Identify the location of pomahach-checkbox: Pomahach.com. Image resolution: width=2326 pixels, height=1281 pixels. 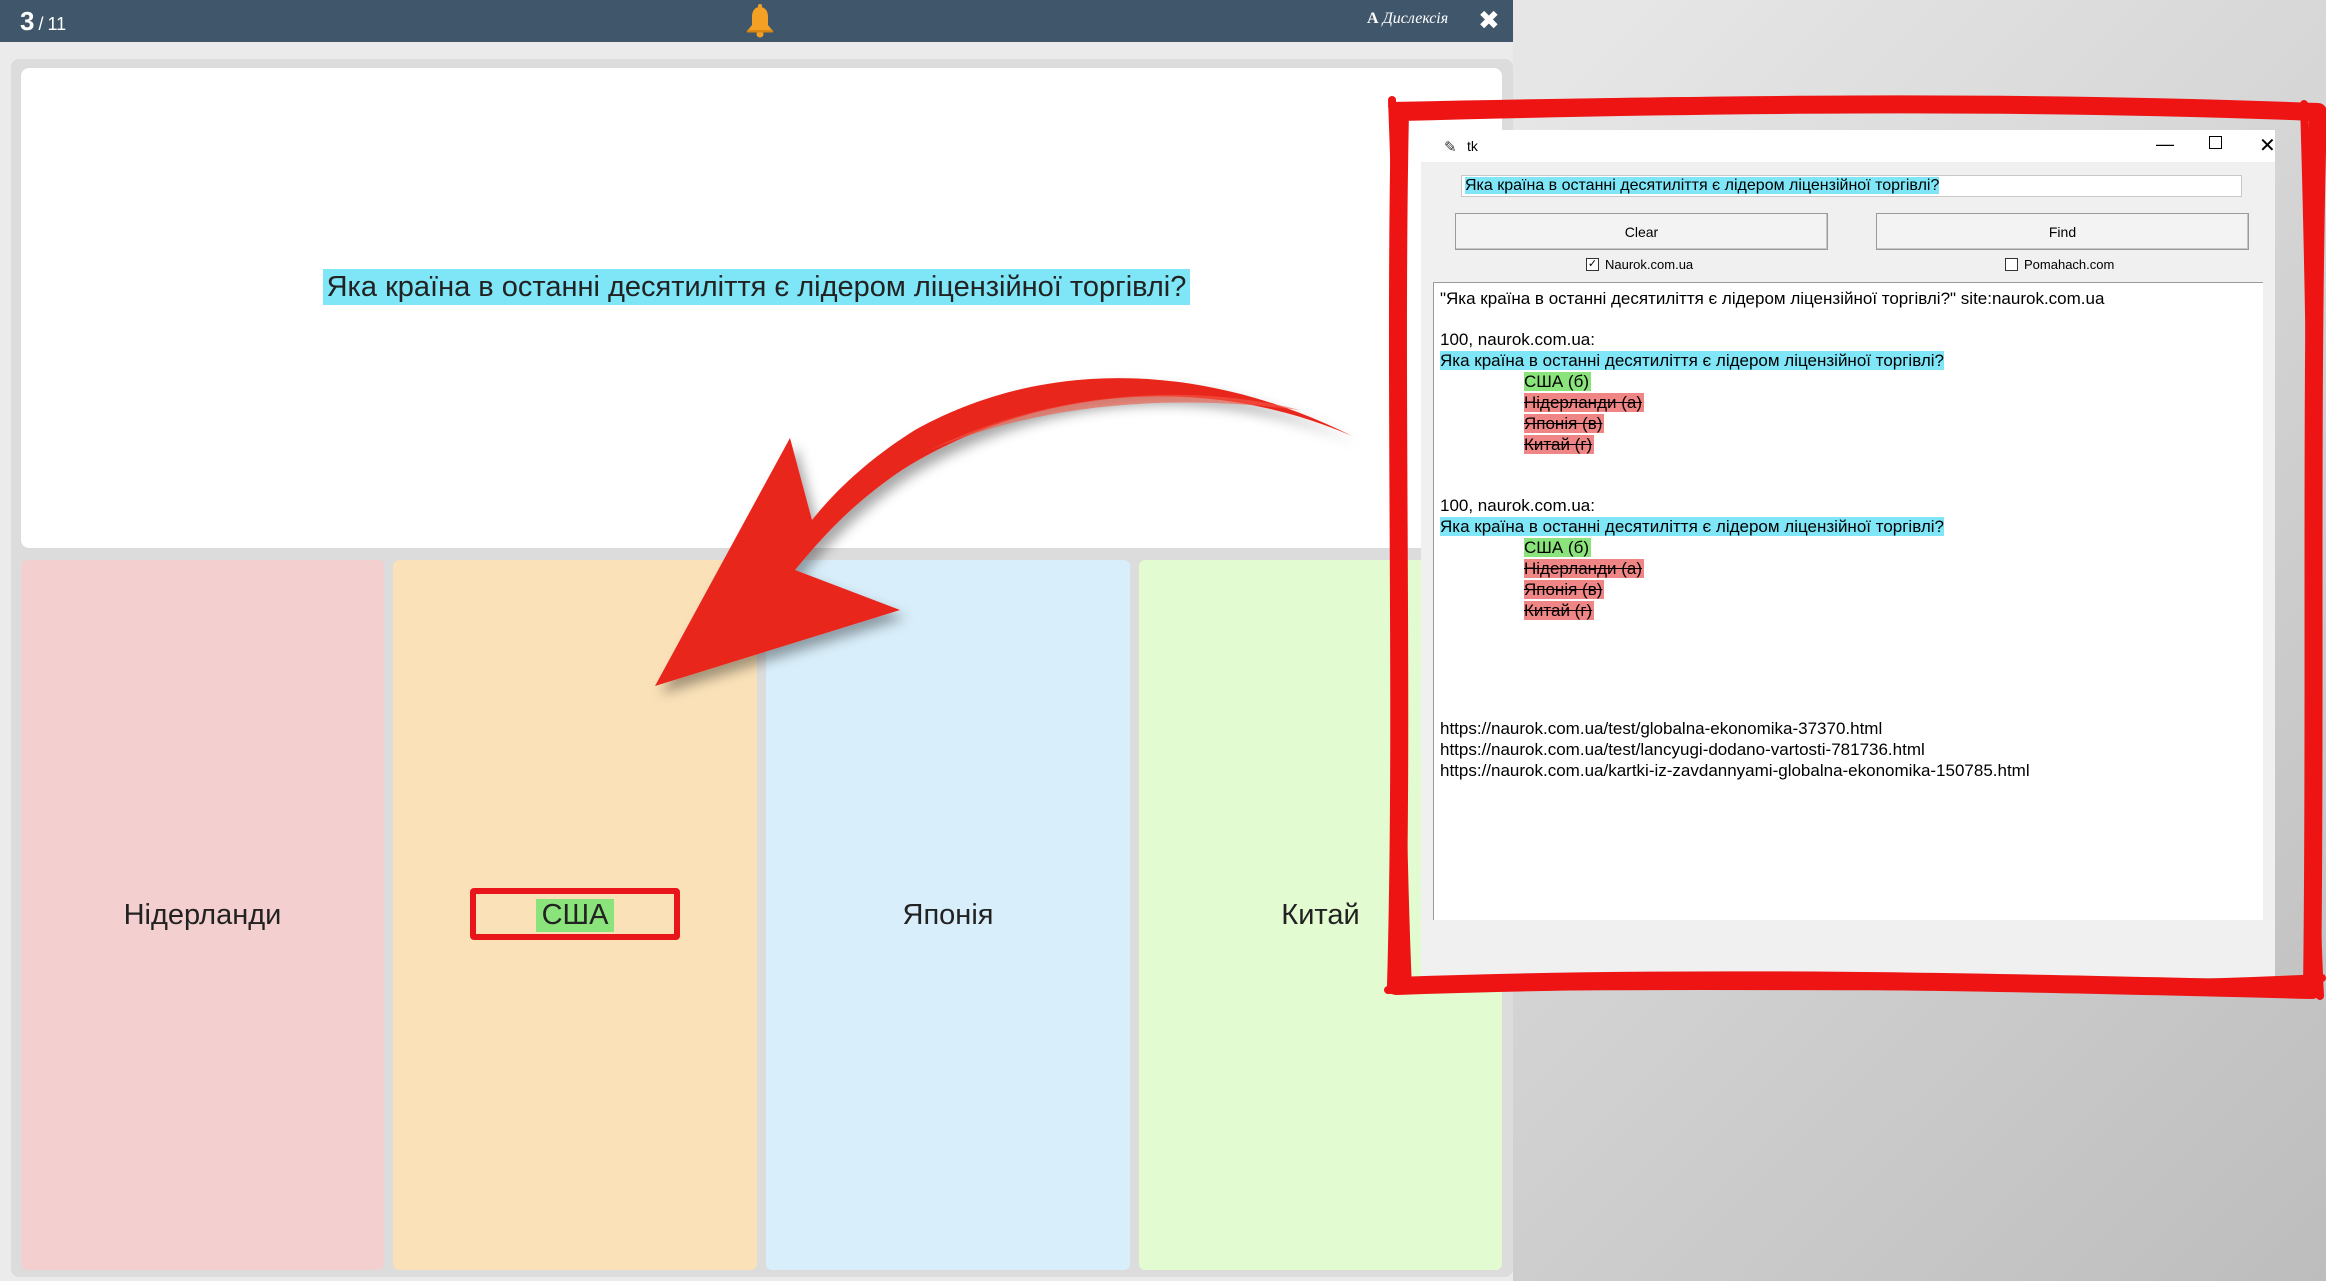
(2059, 264).